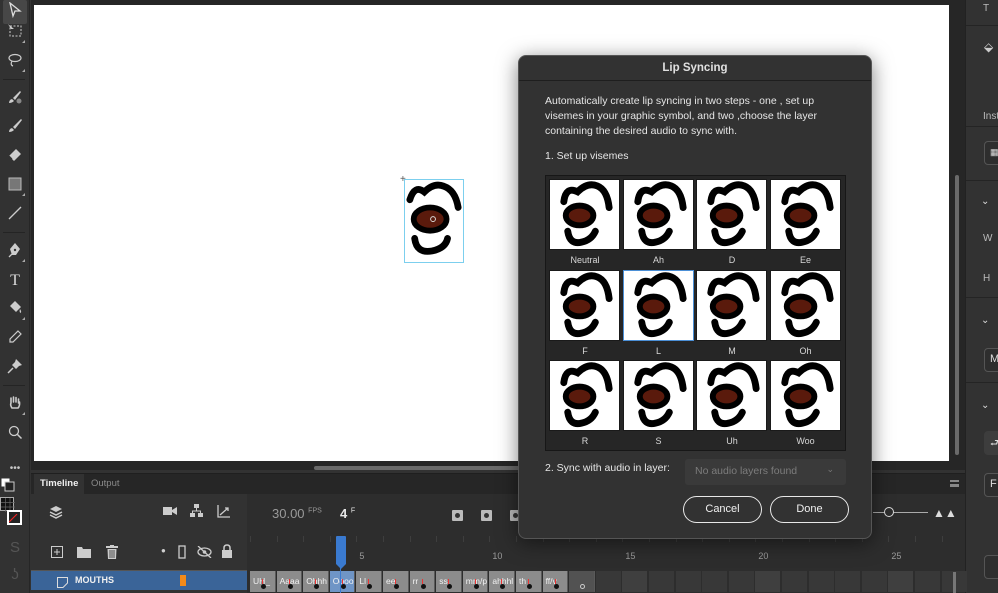  What do you see at coordinates (15, 252) in the screenshot?
I see `pen-tool` at bounding box center [15, 252].